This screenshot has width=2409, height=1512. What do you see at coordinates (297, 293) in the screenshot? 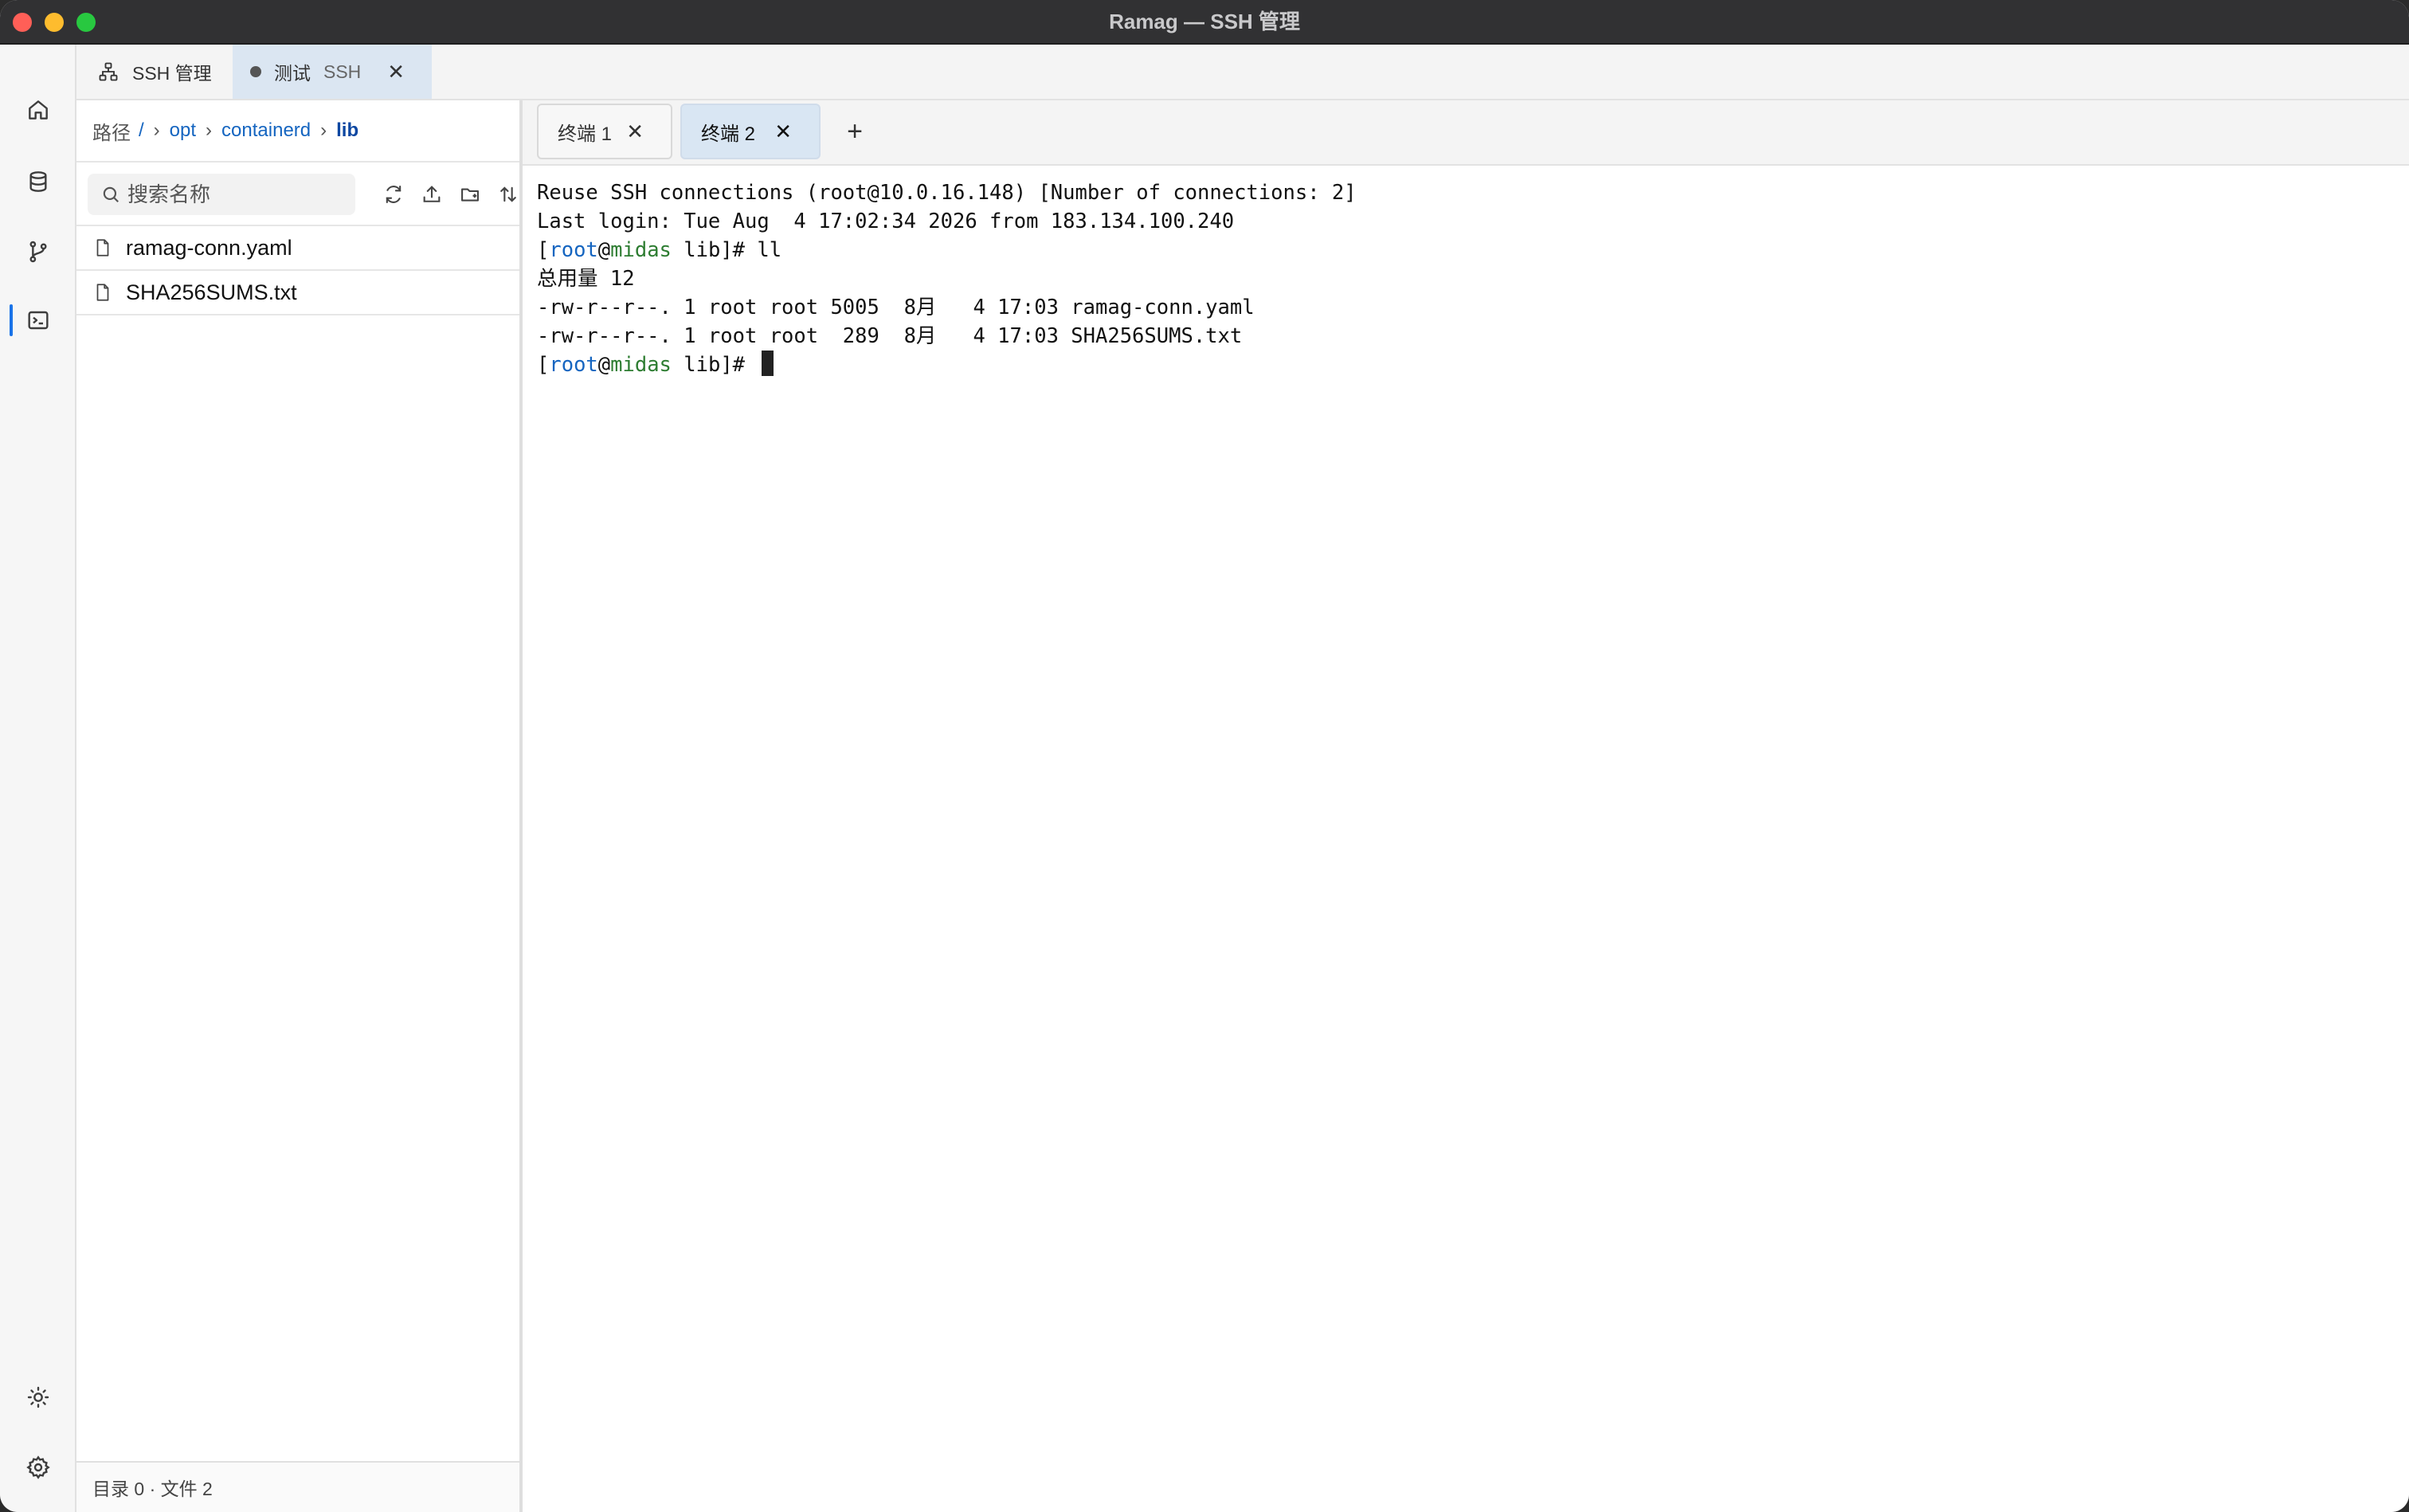
I see `file-row: SHA256SUMS.txt` at bounding box center [297, 293].